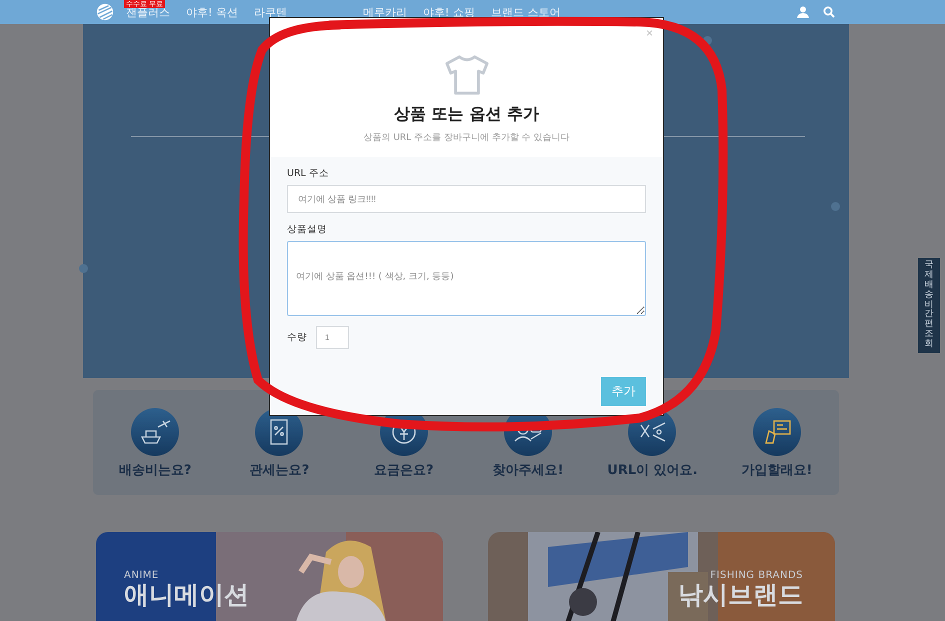 The height and width of the screenshot is (621, 945). What do you see at coordinates (756, 575) in the screenshot?
I see `banner-subtitle: FISHING BRANDS` at bounding box center [756, 575].